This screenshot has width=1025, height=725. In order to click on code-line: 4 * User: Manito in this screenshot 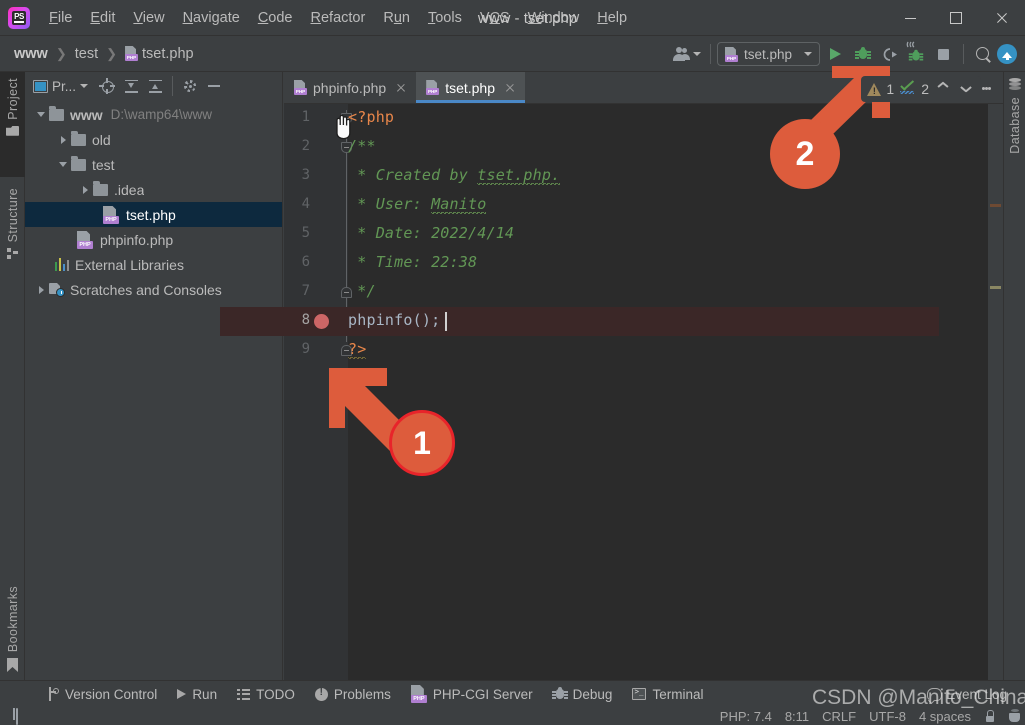, I will do `click(611, 205)`.